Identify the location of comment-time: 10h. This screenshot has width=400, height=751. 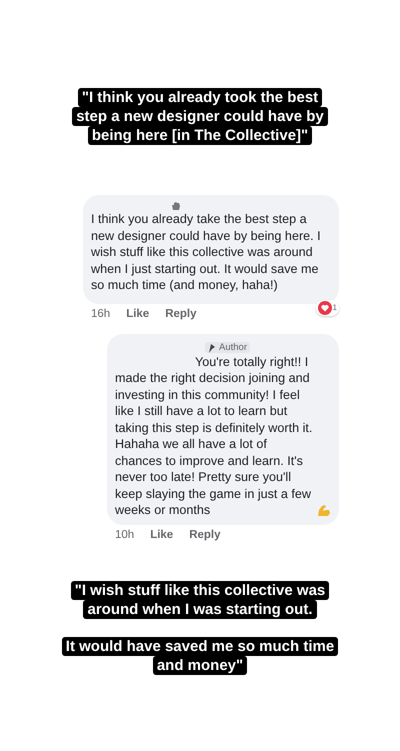
(124, 534).